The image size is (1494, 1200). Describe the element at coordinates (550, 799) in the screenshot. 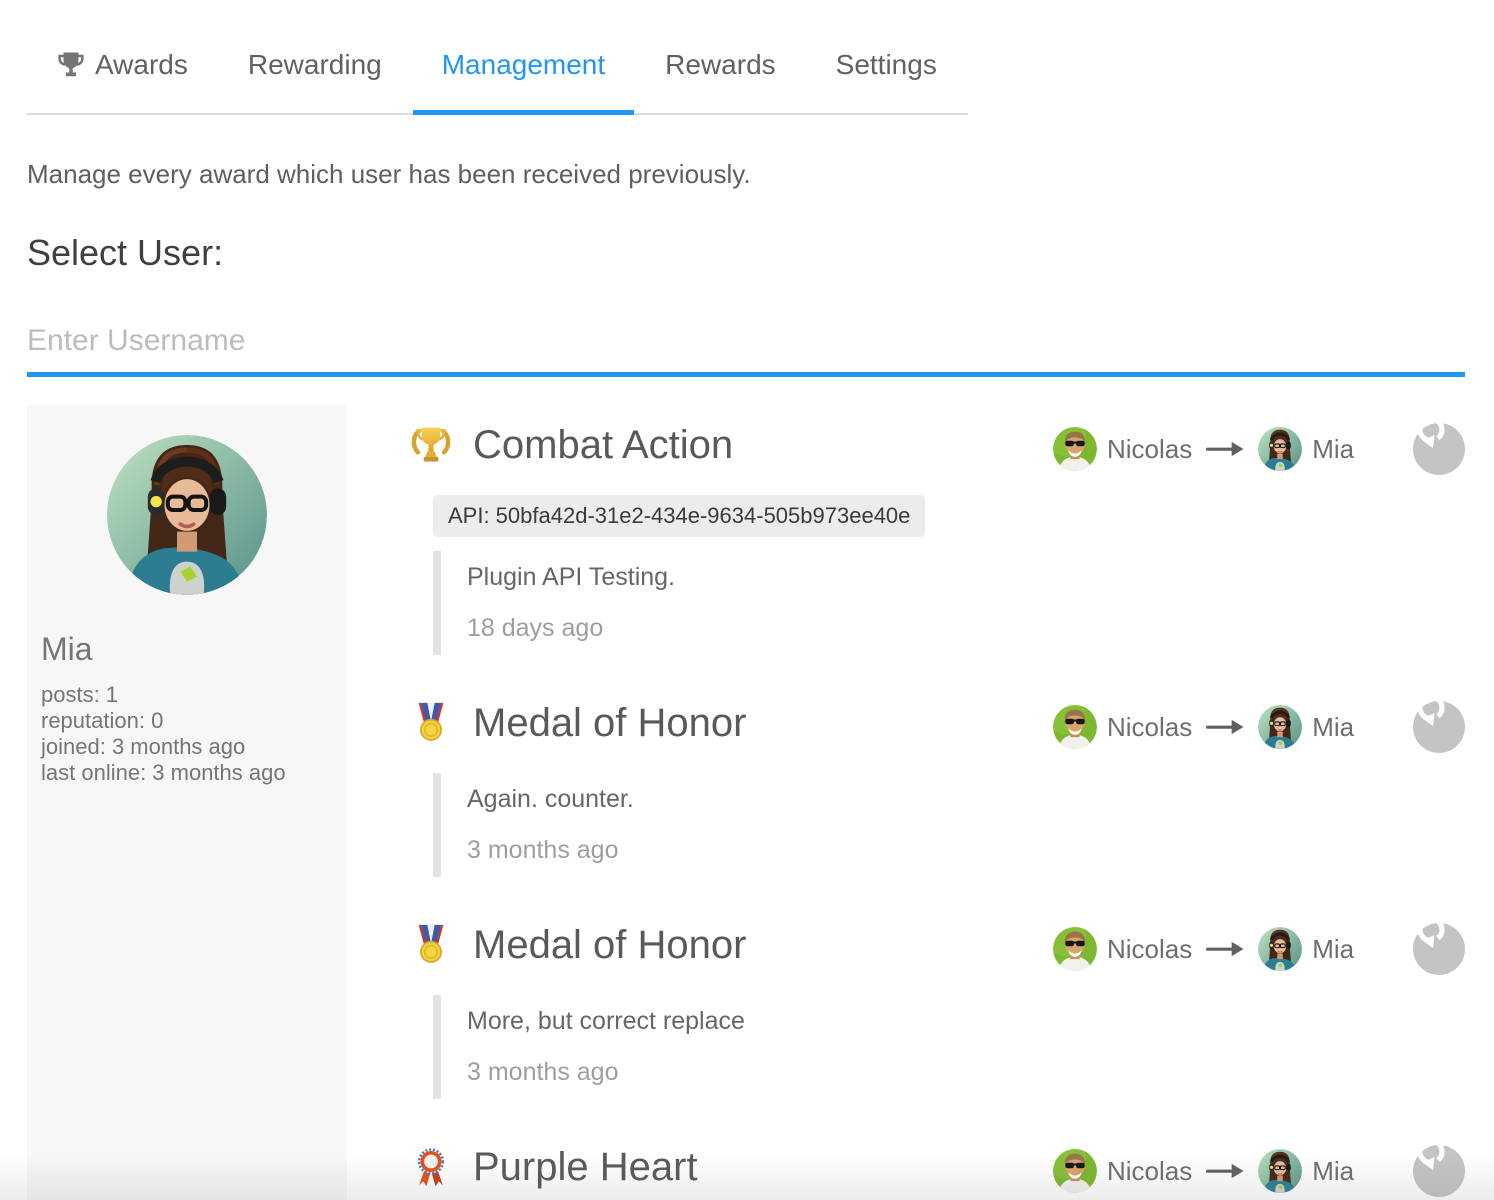

I see `award-description: Again. counter.` at that location.